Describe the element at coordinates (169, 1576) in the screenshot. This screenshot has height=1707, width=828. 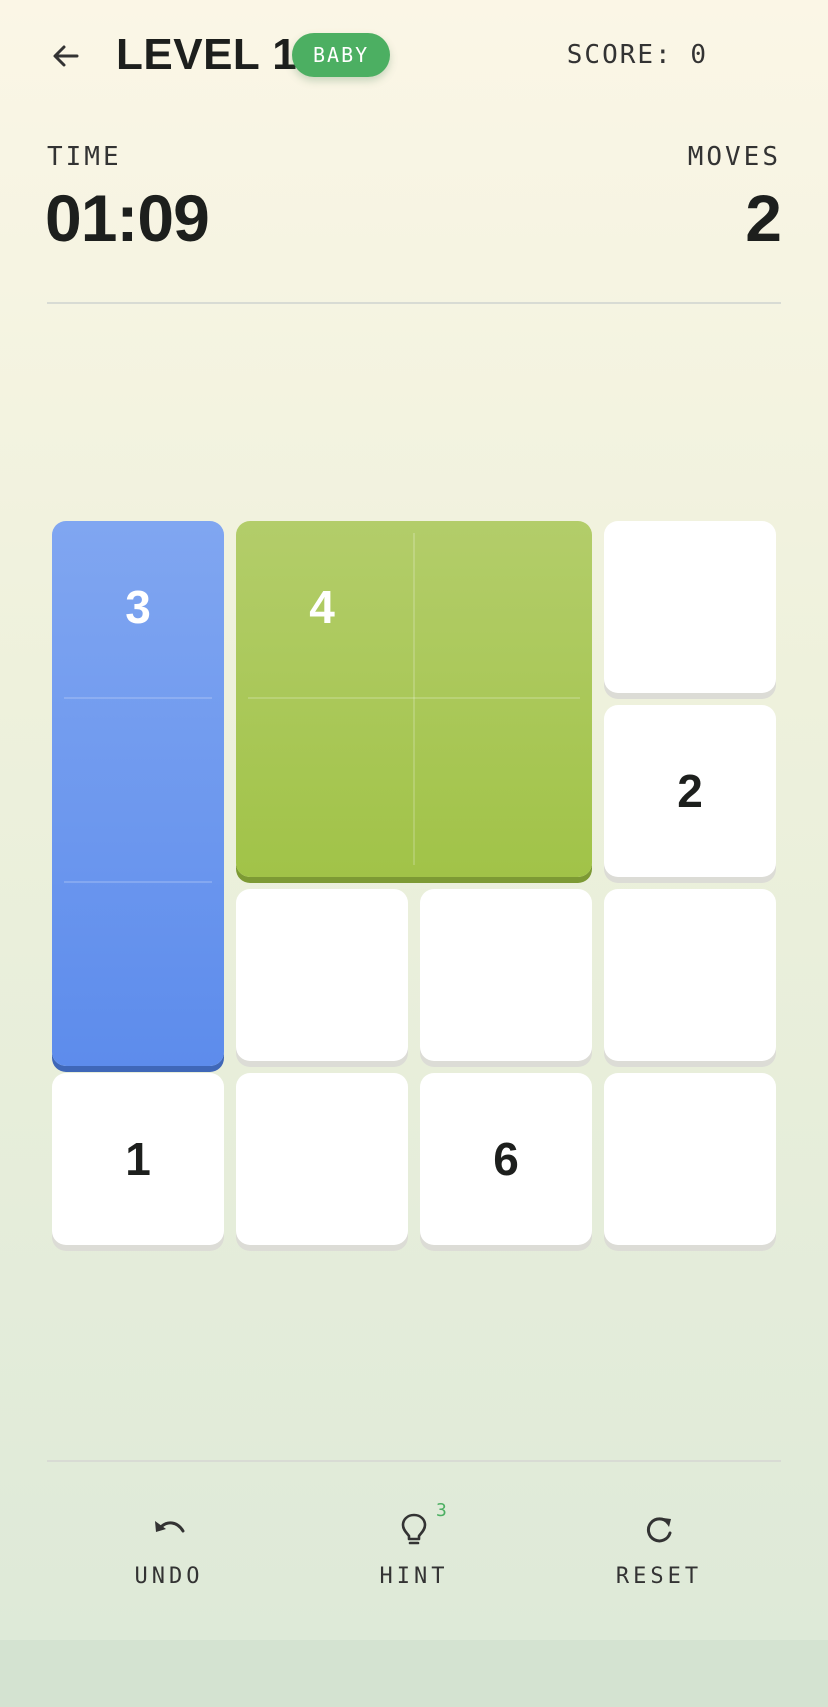
I see `undo-label: UNDO` at that location.